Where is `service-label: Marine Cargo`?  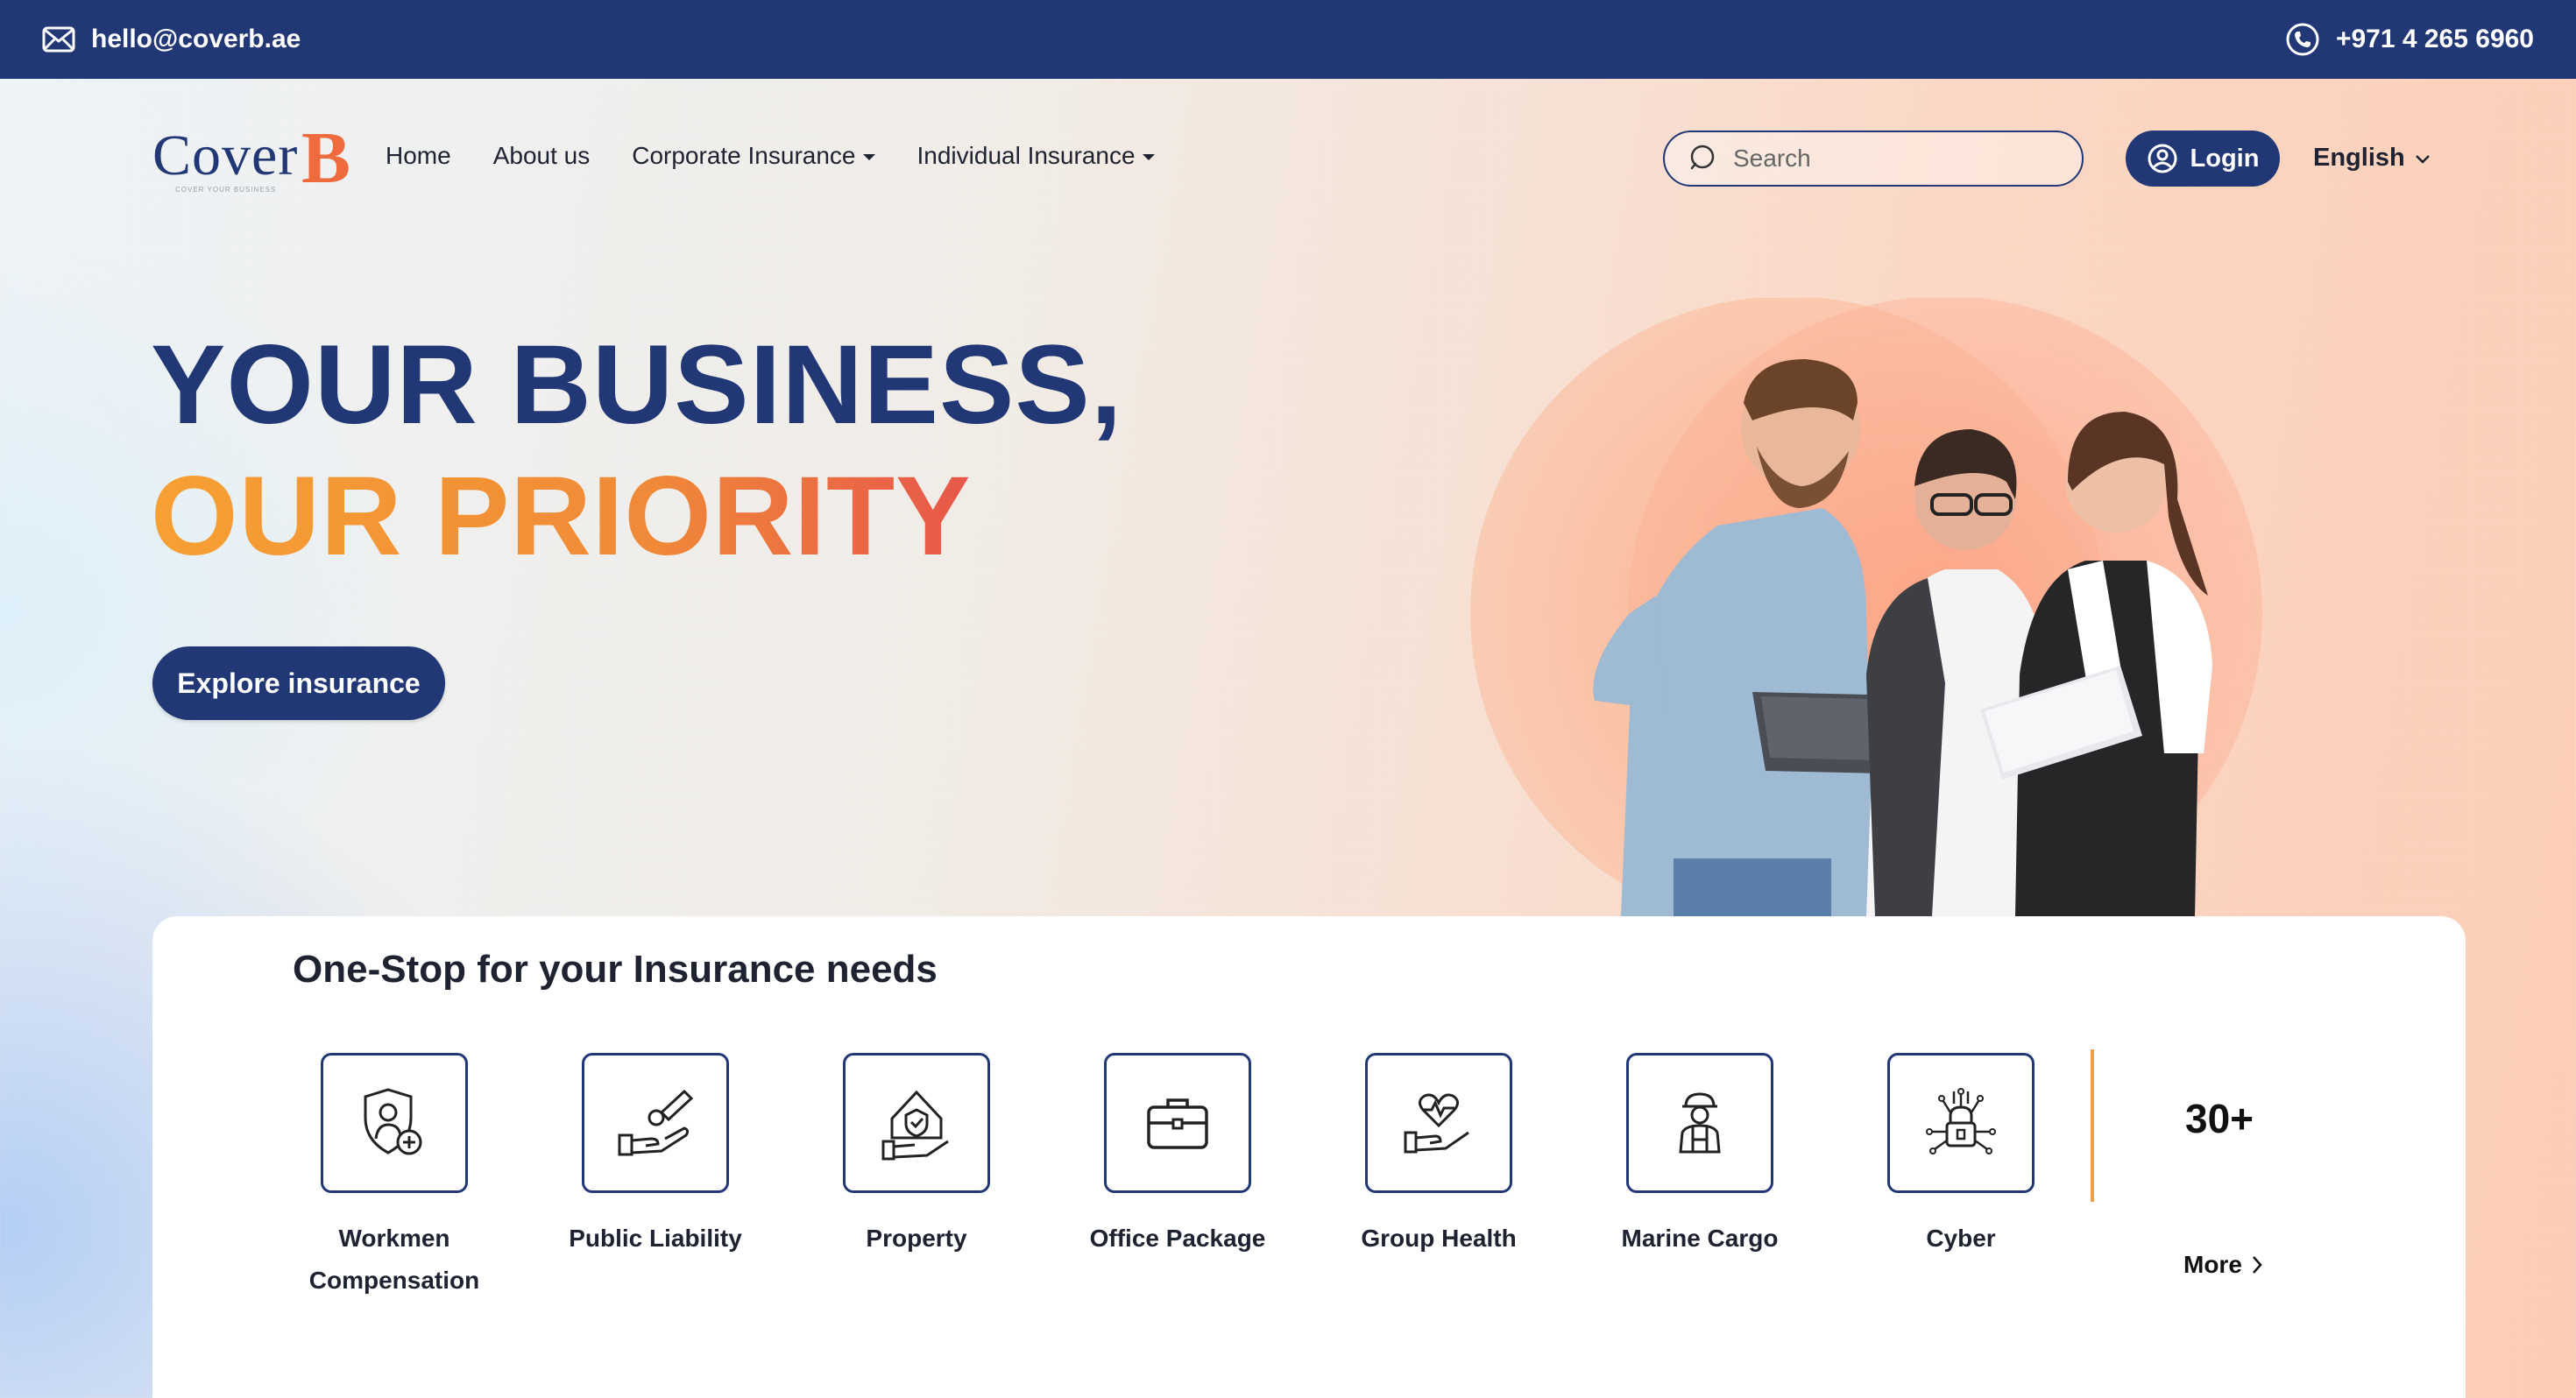
service-label: Marine Cargo is located at coordinates (1700, 1238).